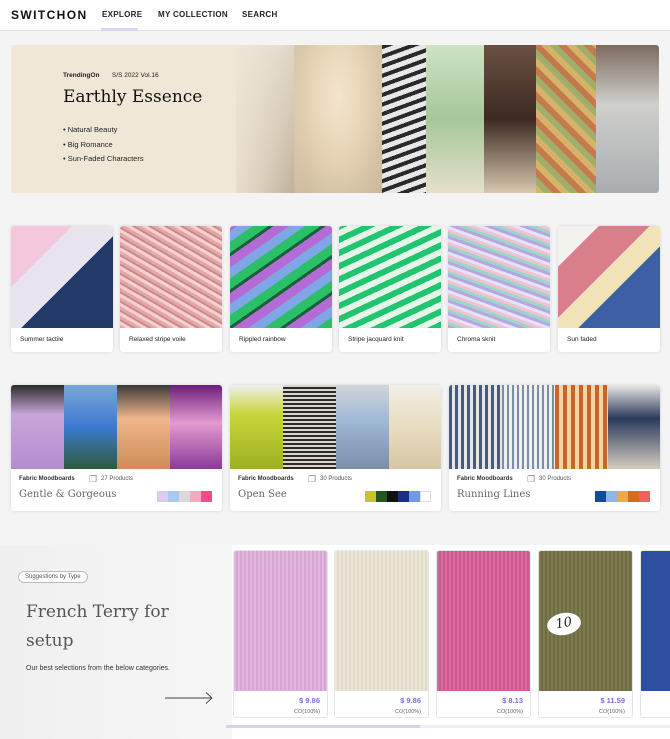 The width and height of the screenshot is (670, 739). I want to click on fabric-label: Relaxed stripe voile, so click(157, 339).